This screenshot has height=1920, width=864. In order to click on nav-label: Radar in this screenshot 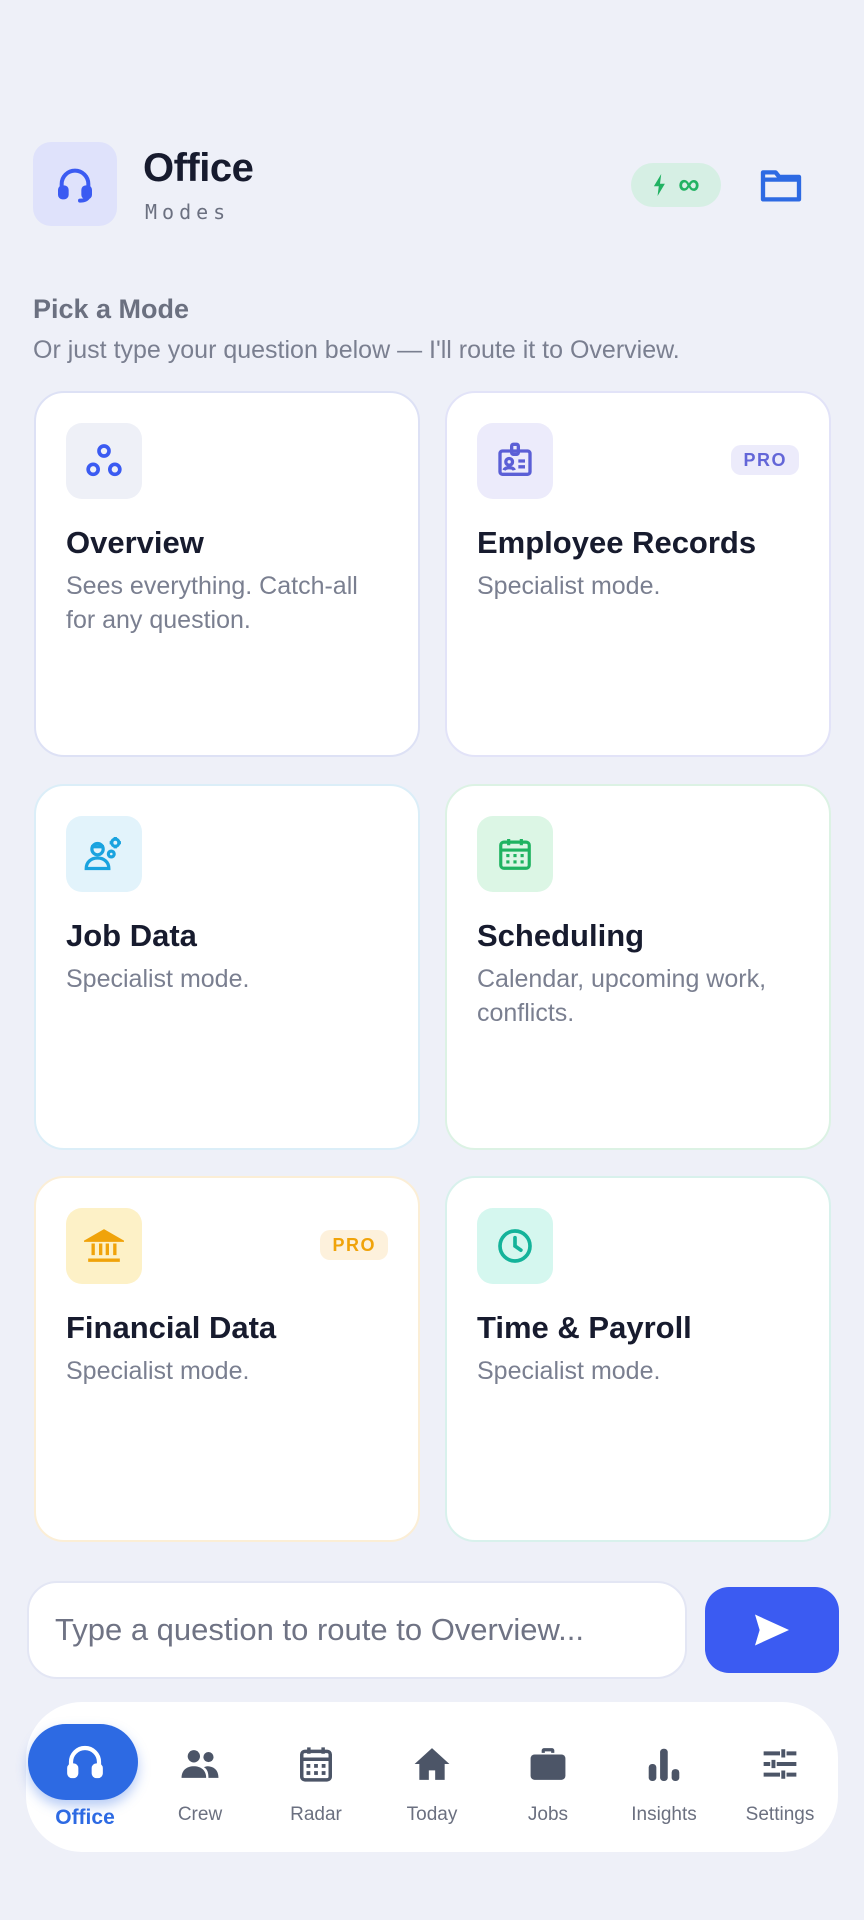, I will do `click(316, 1814)`.